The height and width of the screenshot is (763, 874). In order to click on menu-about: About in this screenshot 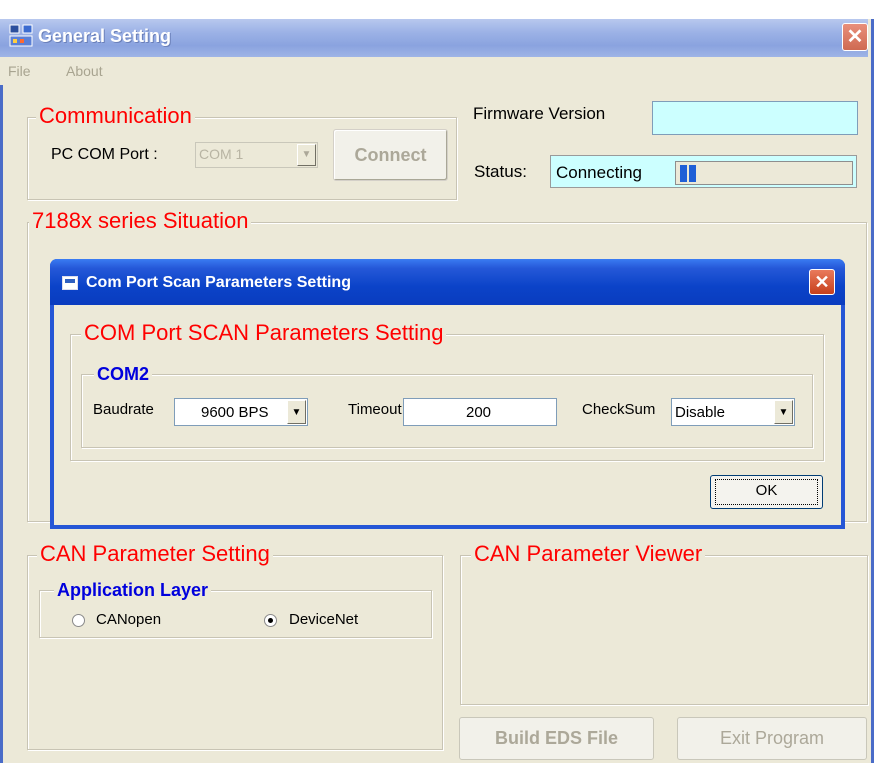, I will do `click(84, 71)`.